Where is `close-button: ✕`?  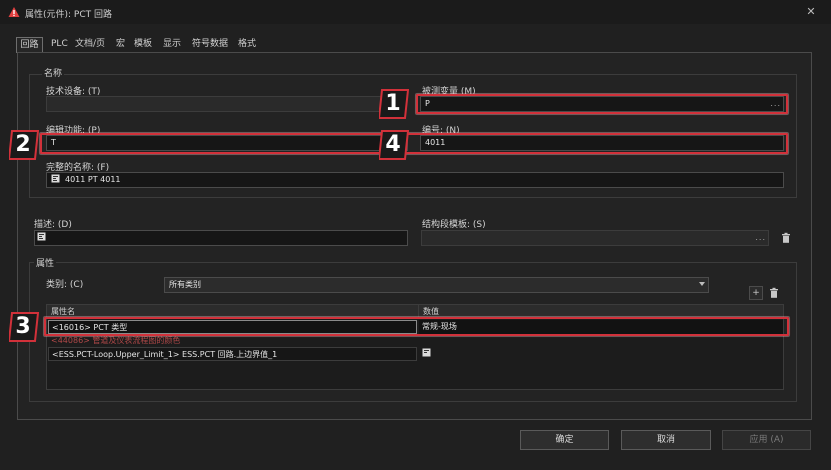
close-button: ✕ is located at coordinates (811, 12).